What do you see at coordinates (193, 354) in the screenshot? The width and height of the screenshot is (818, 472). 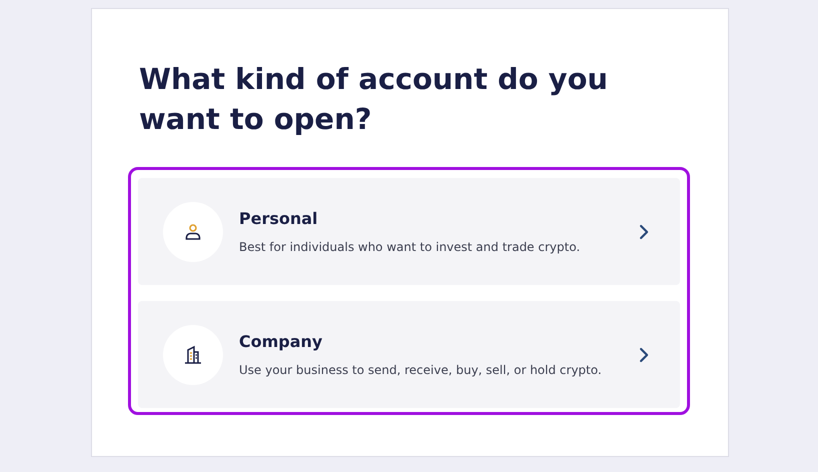 I see `building-icon` at bounding box center [193, 354].